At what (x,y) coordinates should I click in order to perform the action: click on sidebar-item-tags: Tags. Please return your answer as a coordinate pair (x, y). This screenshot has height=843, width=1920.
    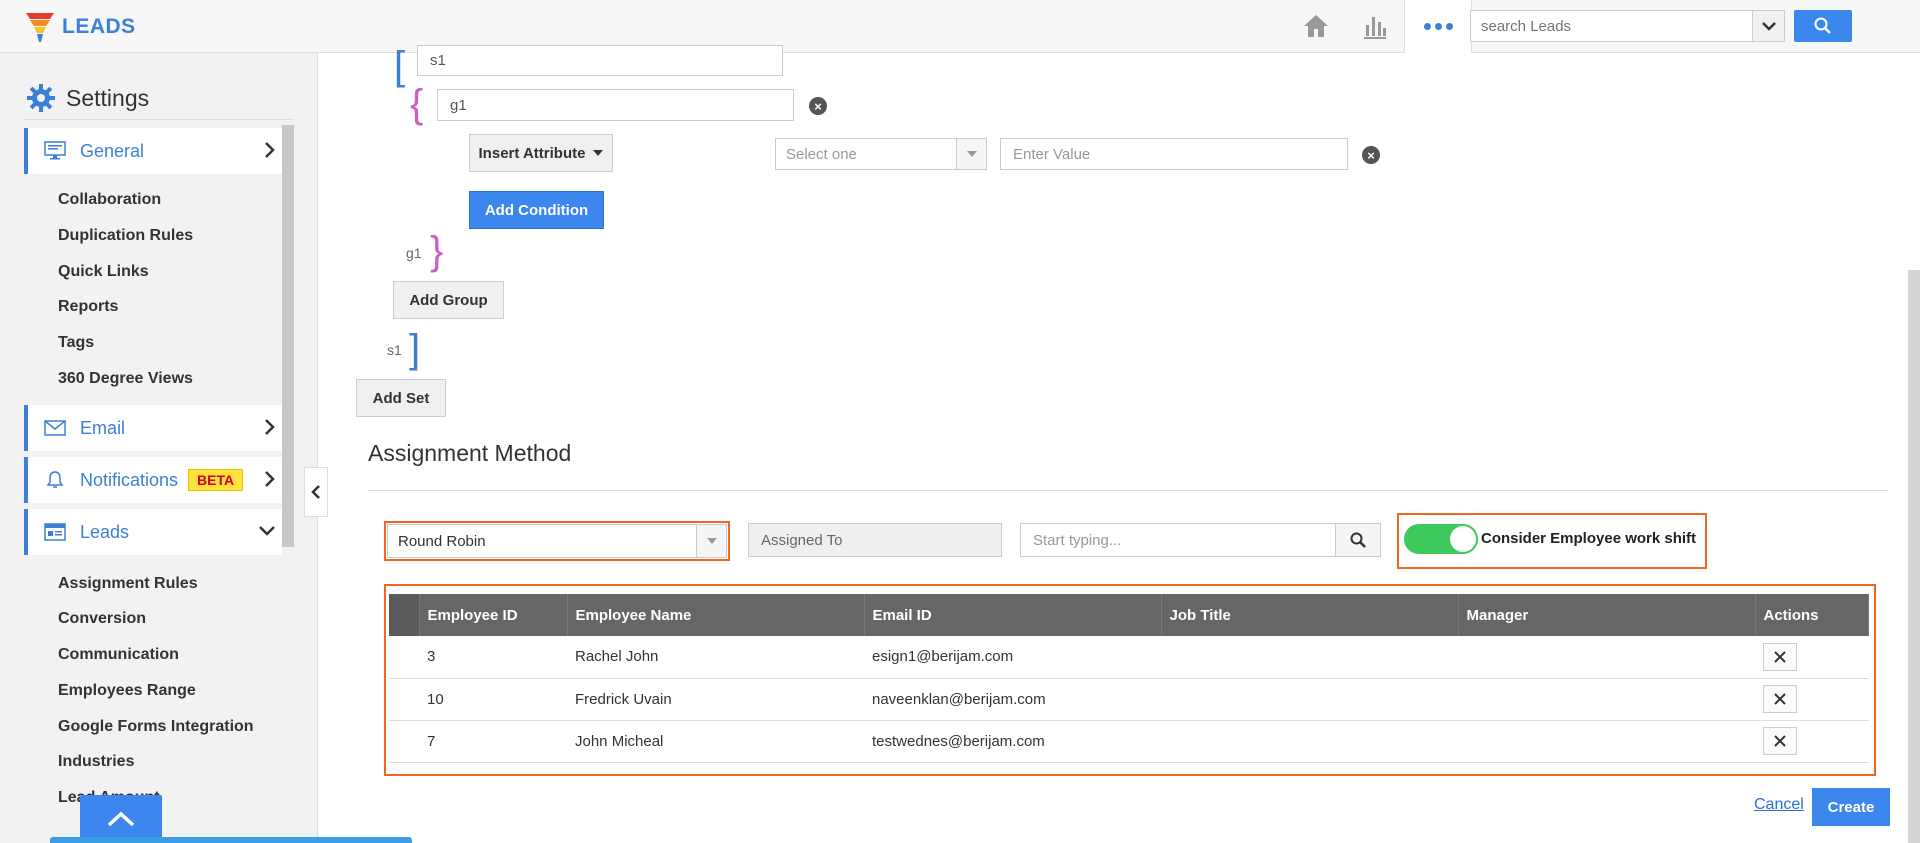
    Looking at the image, I should click on (76, 343).